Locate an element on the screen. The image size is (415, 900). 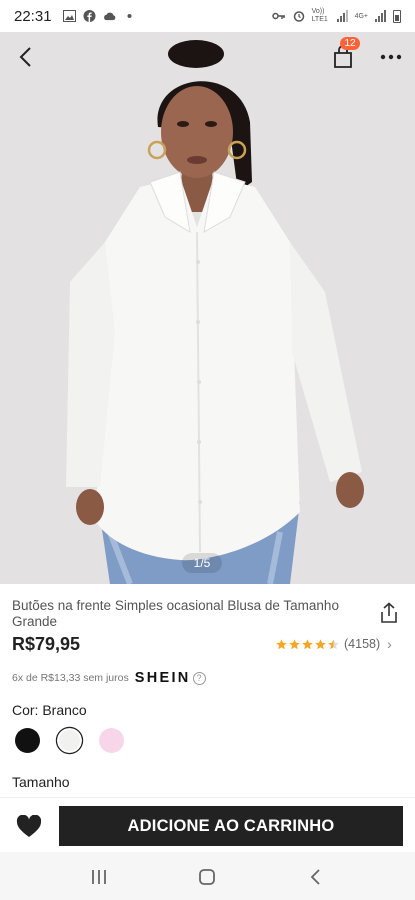
chevron-left-icon is located at coordinates (25, 57).